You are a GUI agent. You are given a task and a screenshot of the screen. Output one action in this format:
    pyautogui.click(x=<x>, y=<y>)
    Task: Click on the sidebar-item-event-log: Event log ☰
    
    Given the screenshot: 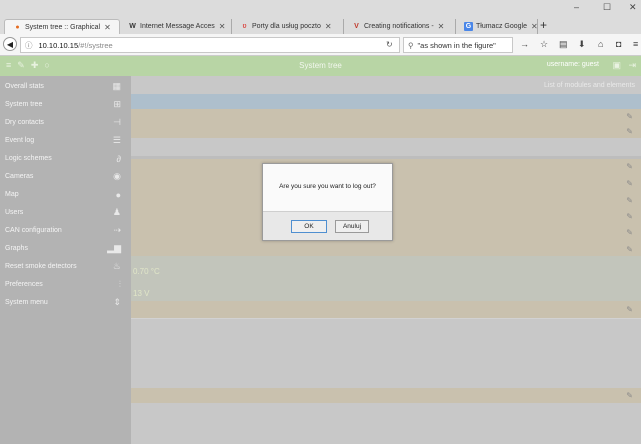 What is the action you would take?
    pyautogui.click(x=65, y=140)
    